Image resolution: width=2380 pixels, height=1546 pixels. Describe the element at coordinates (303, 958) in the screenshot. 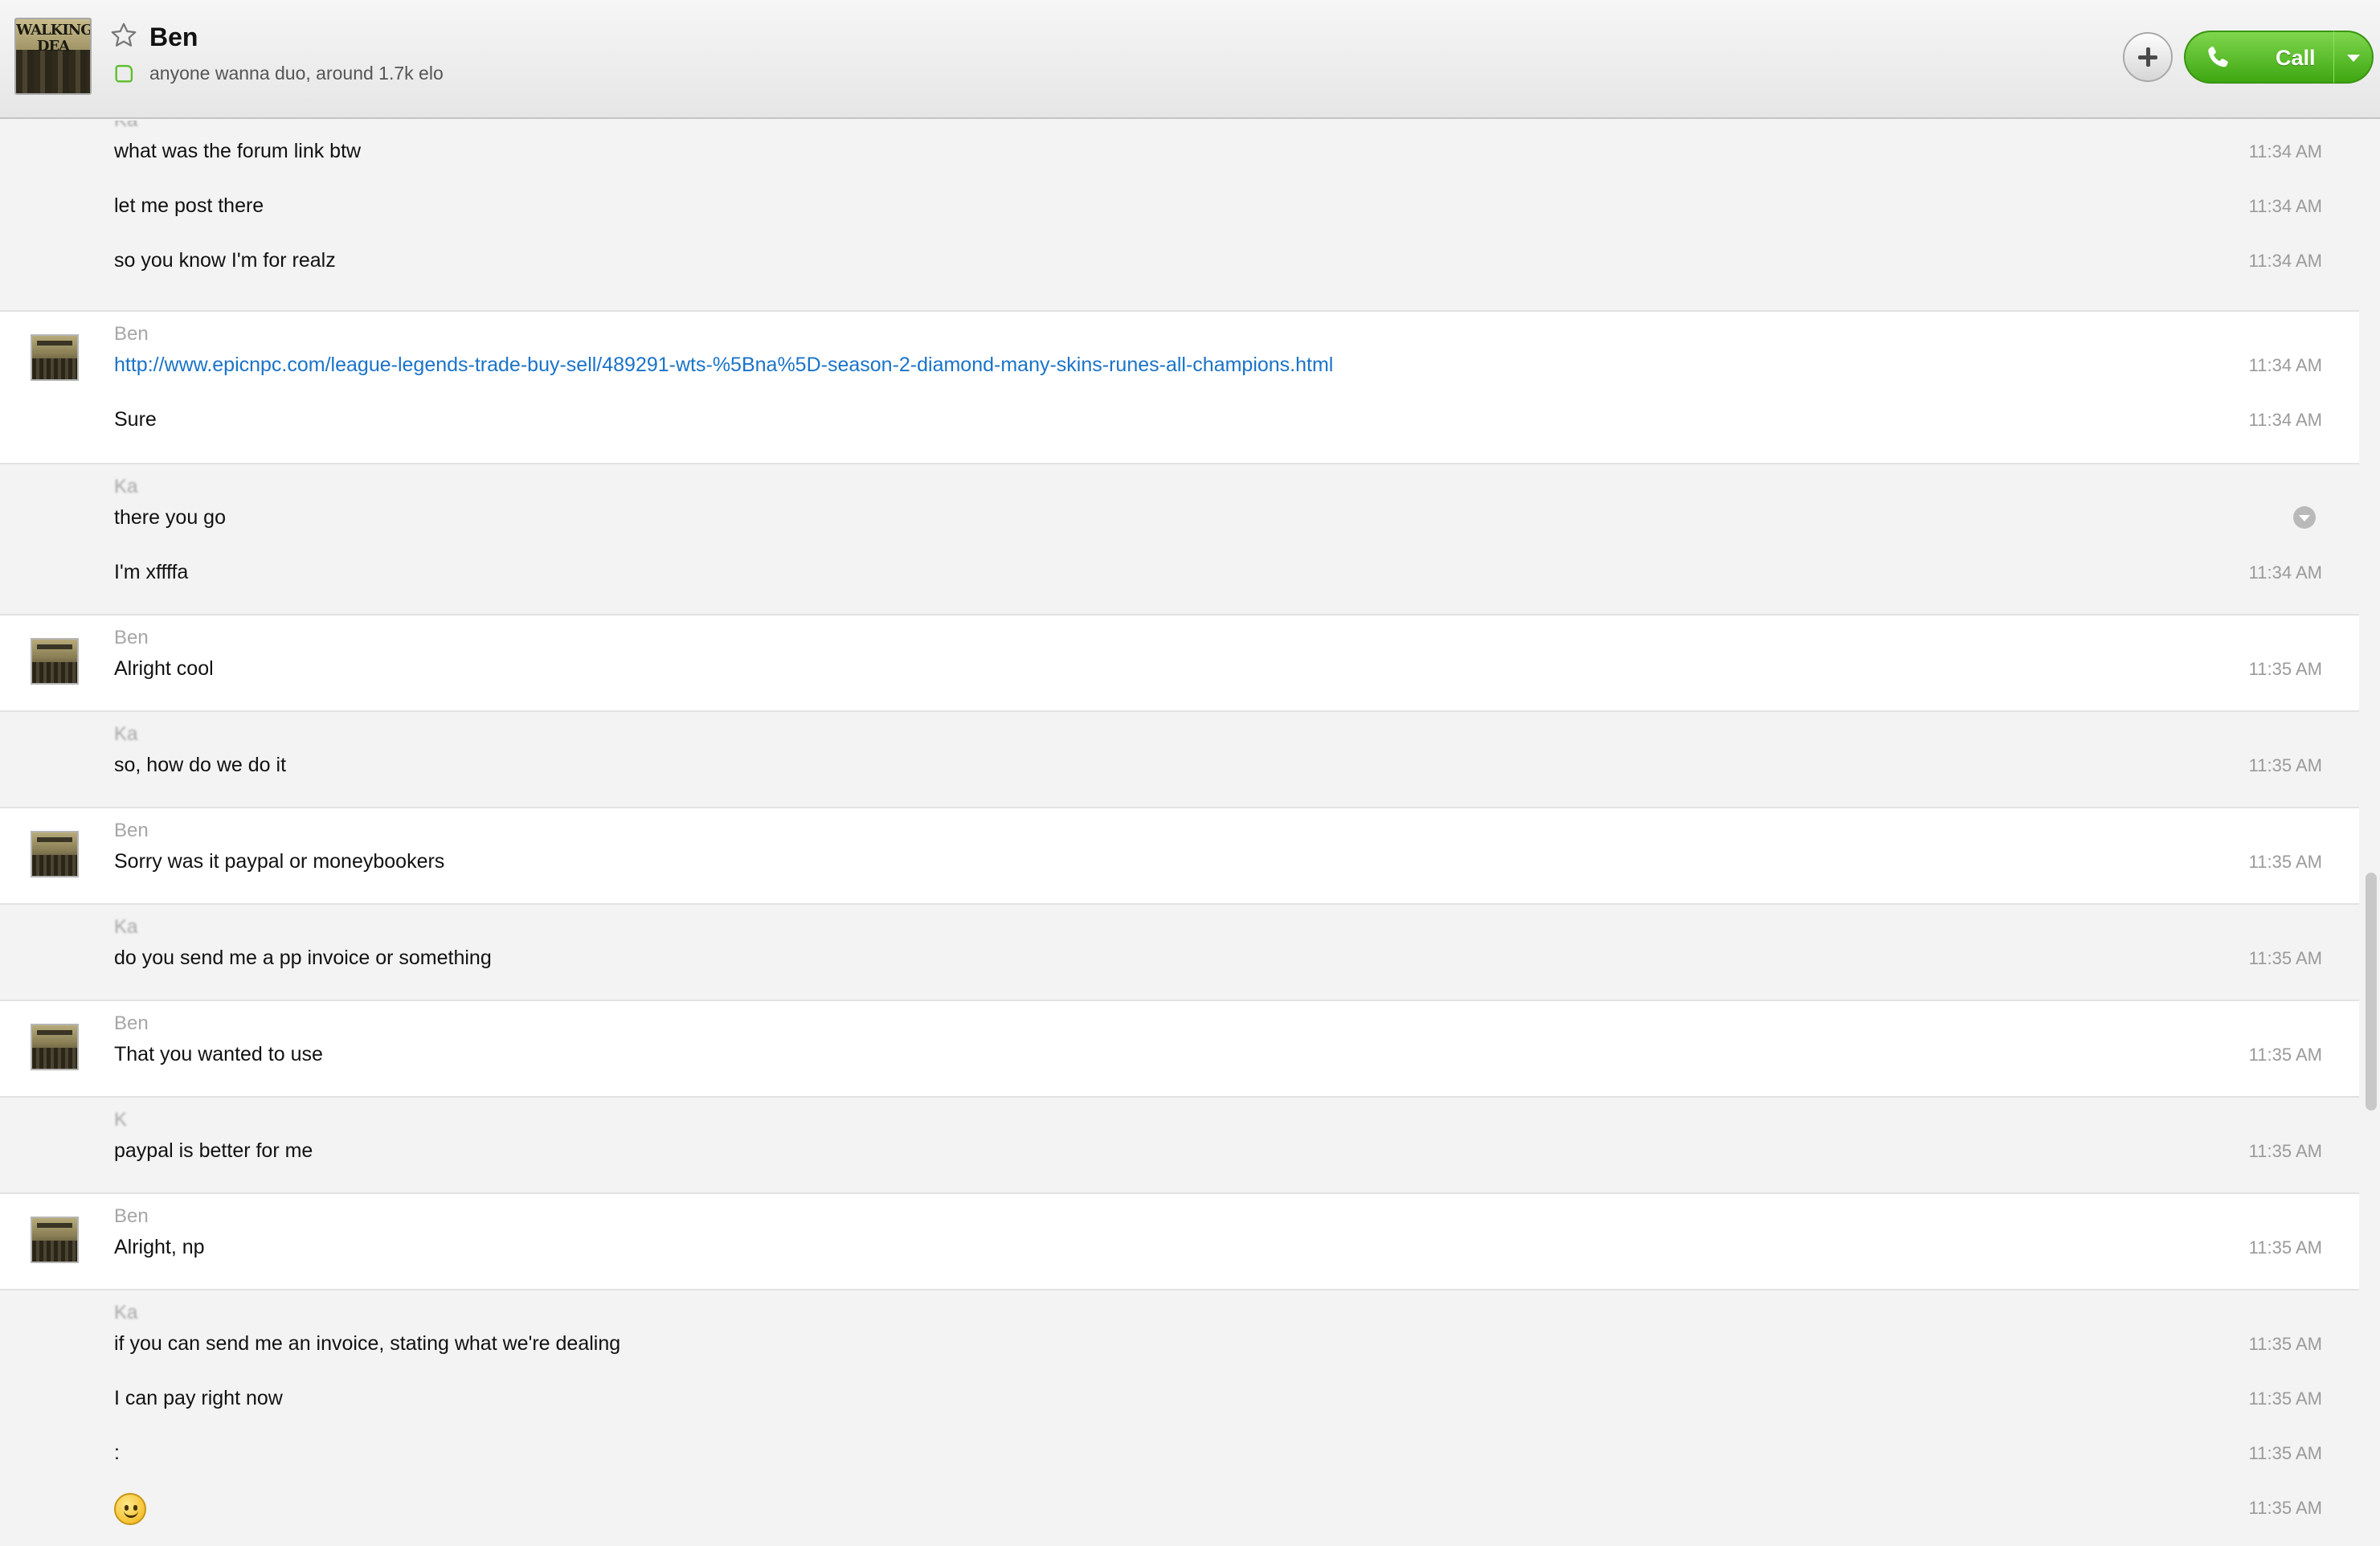

I see `message-text: do you send me a pp invoice or something` at that location.